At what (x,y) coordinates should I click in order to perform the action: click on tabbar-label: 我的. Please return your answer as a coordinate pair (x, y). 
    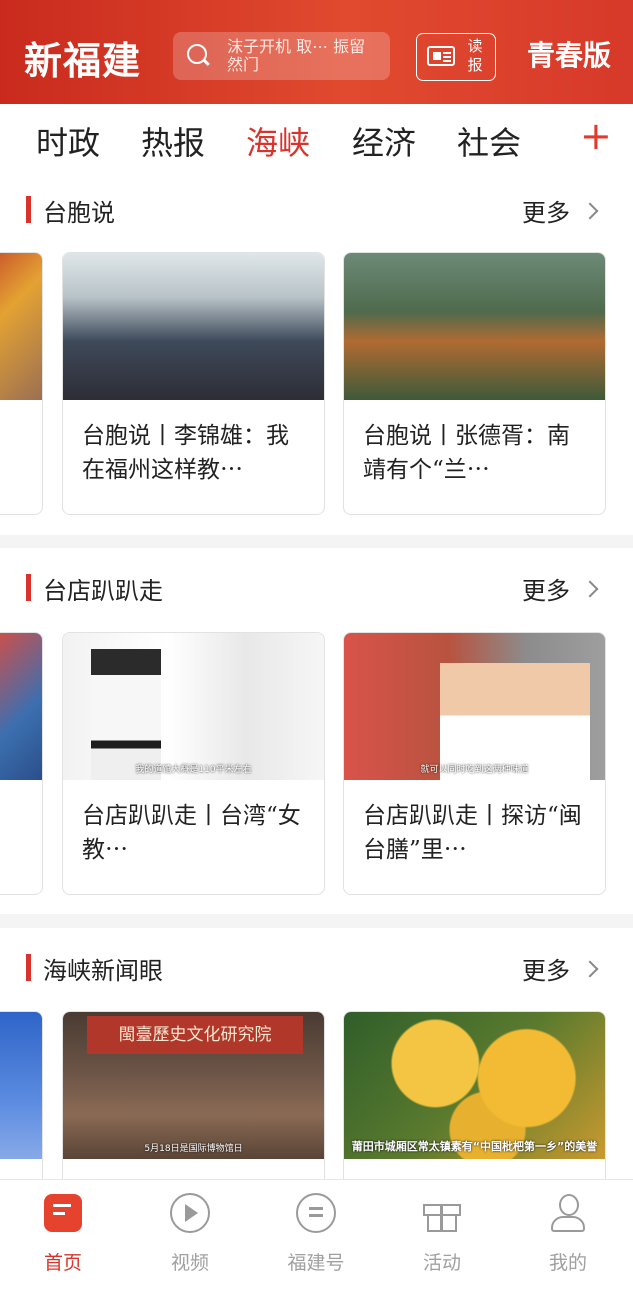
    Looking at the image, I should click on (567, 1263).